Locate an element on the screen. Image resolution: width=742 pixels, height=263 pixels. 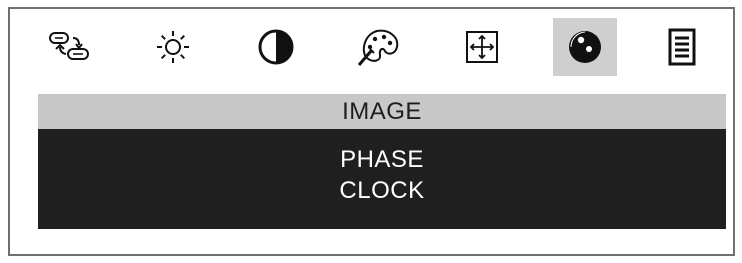
position-button is located at coordinates (482, 47).